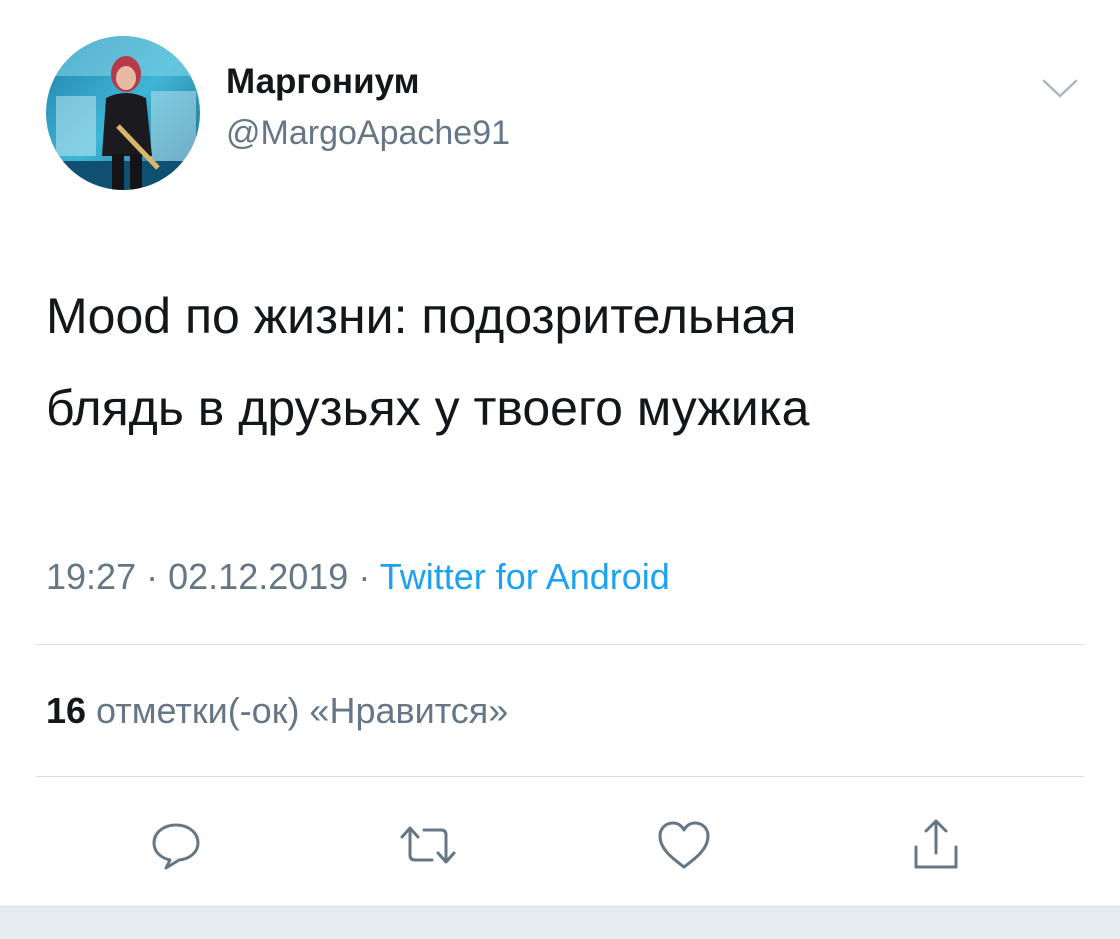 The image size is (1120, 939). Describe the element at coordinates (302, 710) in the screenshot. I see `likes-label: отметки(-ок) «Нравится»` at that location.